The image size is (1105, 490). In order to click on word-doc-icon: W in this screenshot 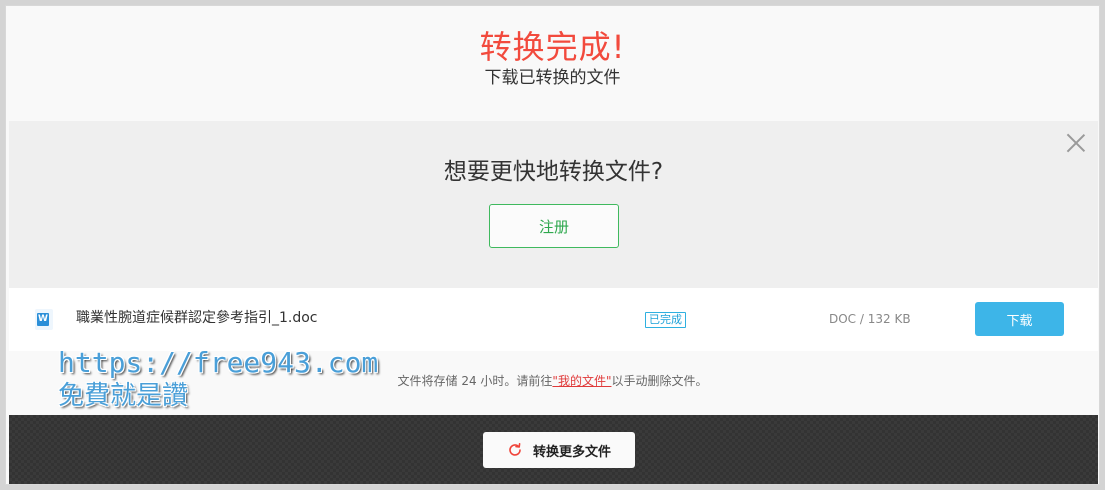, I will do `click(44, 319)`.